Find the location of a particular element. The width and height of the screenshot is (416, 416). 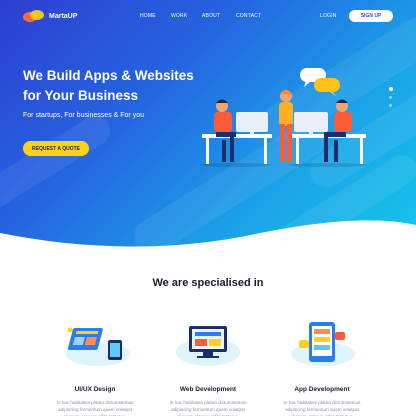

brand-logo: MartaUP is located at coordinates (50, 16).